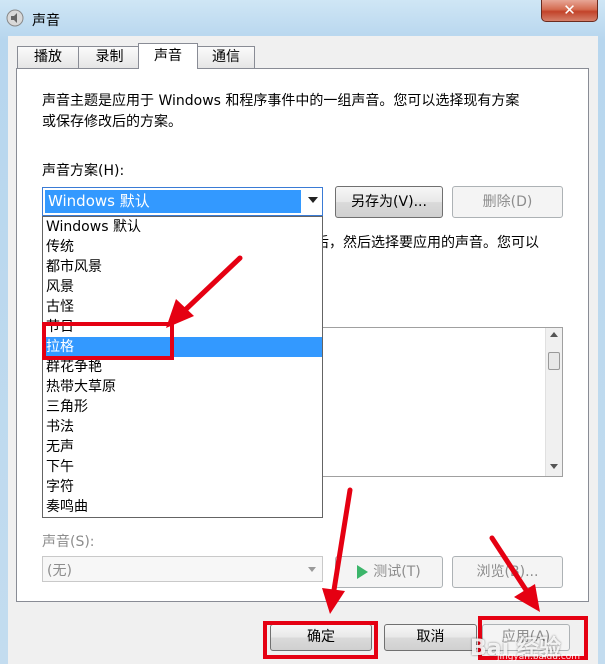 Image resolution: width=605 pixels, height=664 pixels. I want to click on tab-sounds: 声音, so click(168, 56).